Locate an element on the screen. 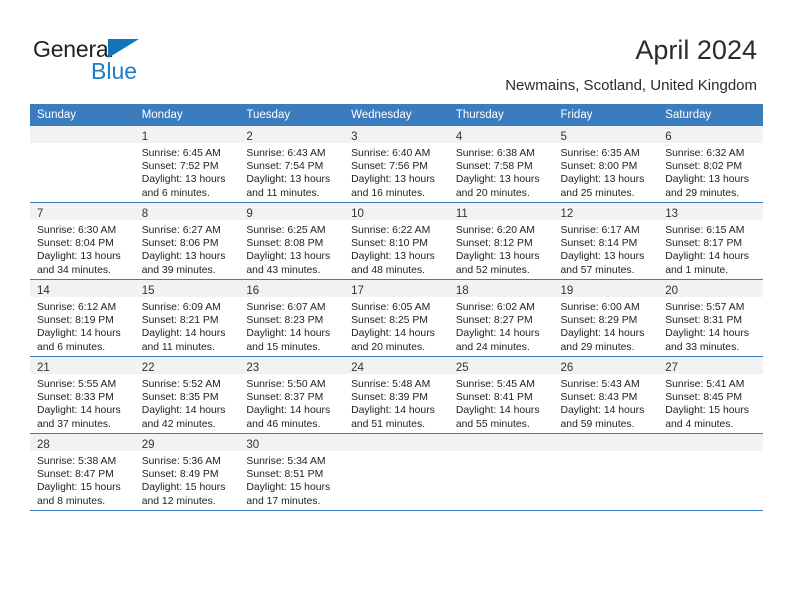 The image size is (792, 612). day-number-band: 24 is located at coordinates (396, 365).